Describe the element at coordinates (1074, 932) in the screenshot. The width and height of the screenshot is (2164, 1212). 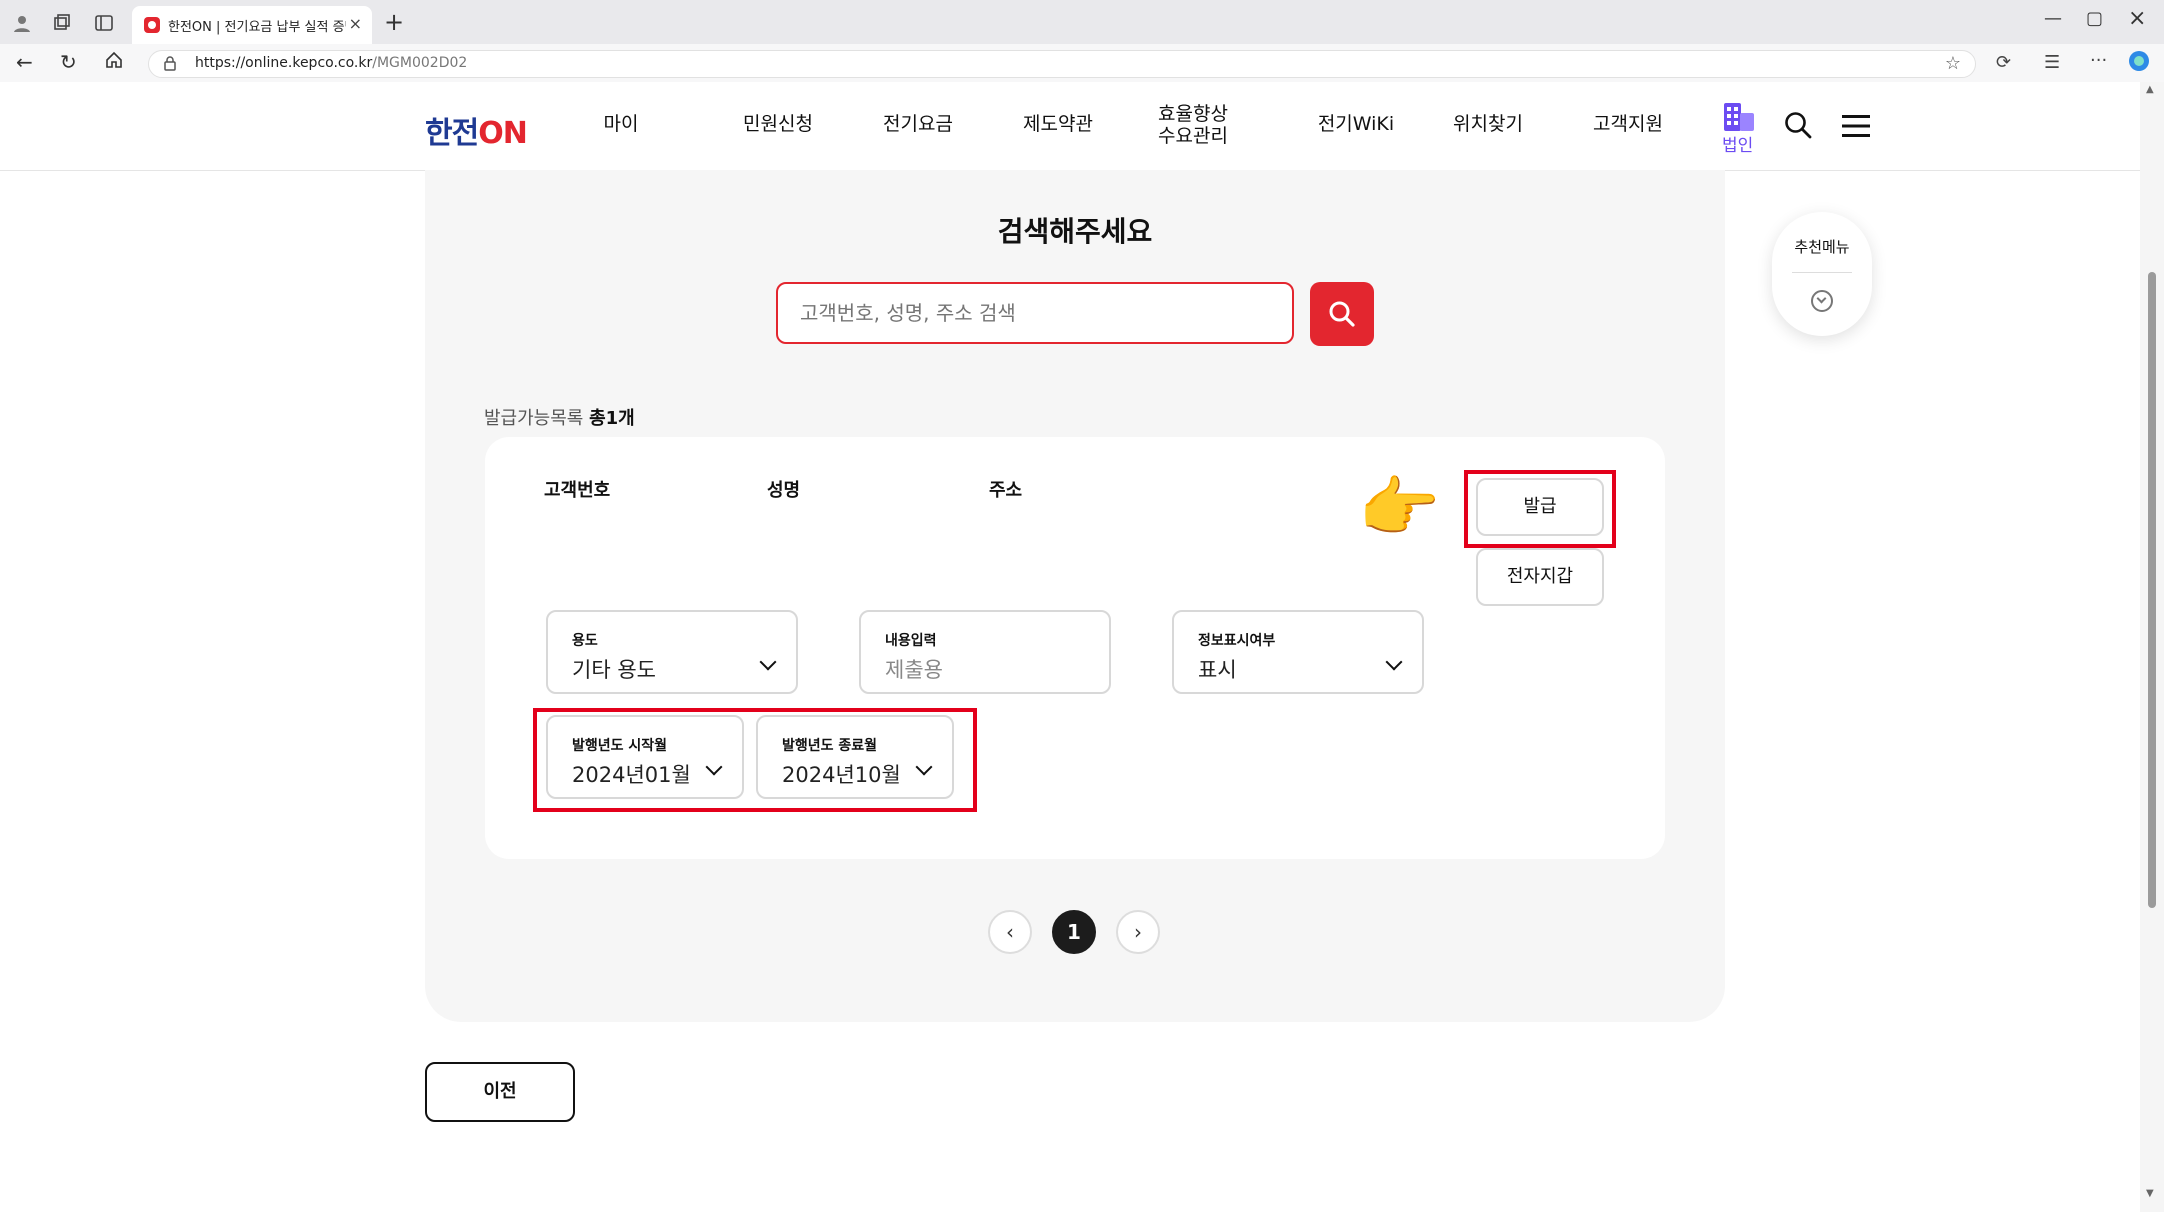
I see `pagination-page-1: 1` at that location.